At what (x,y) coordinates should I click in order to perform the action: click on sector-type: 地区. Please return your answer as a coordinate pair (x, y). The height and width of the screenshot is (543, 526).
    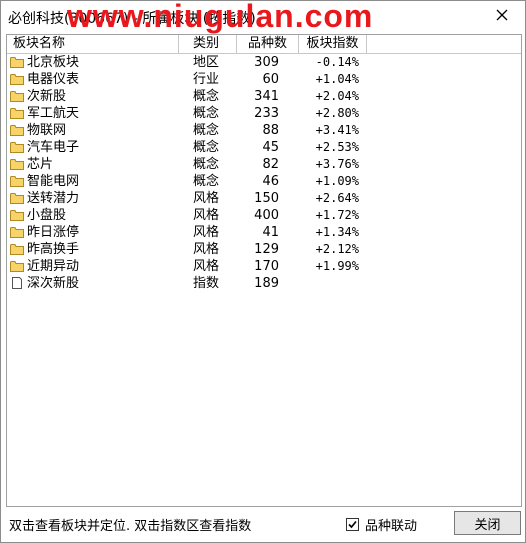
    Looking at the image, I should click on (206, 62).